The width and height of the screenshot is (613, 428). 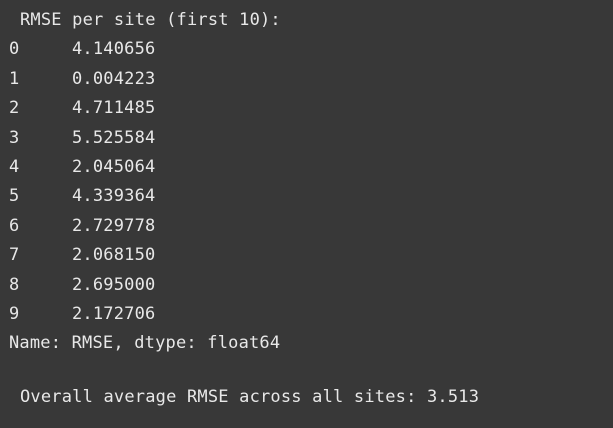 What do you see at coordinates (311, 49) in the screenshot?
I see `series-row: 0 4.140656` at bounding box center [311, 49].